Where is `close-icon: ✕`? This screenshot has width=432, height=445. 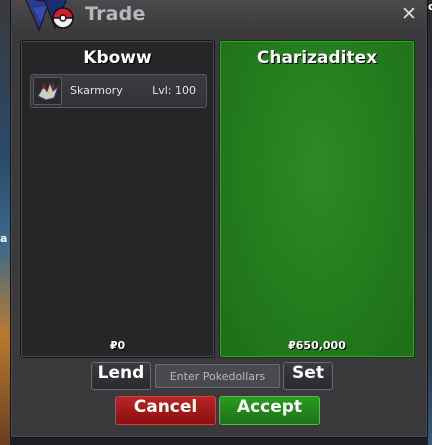
close-icon: ✕ is located at coordinates (409, 14).